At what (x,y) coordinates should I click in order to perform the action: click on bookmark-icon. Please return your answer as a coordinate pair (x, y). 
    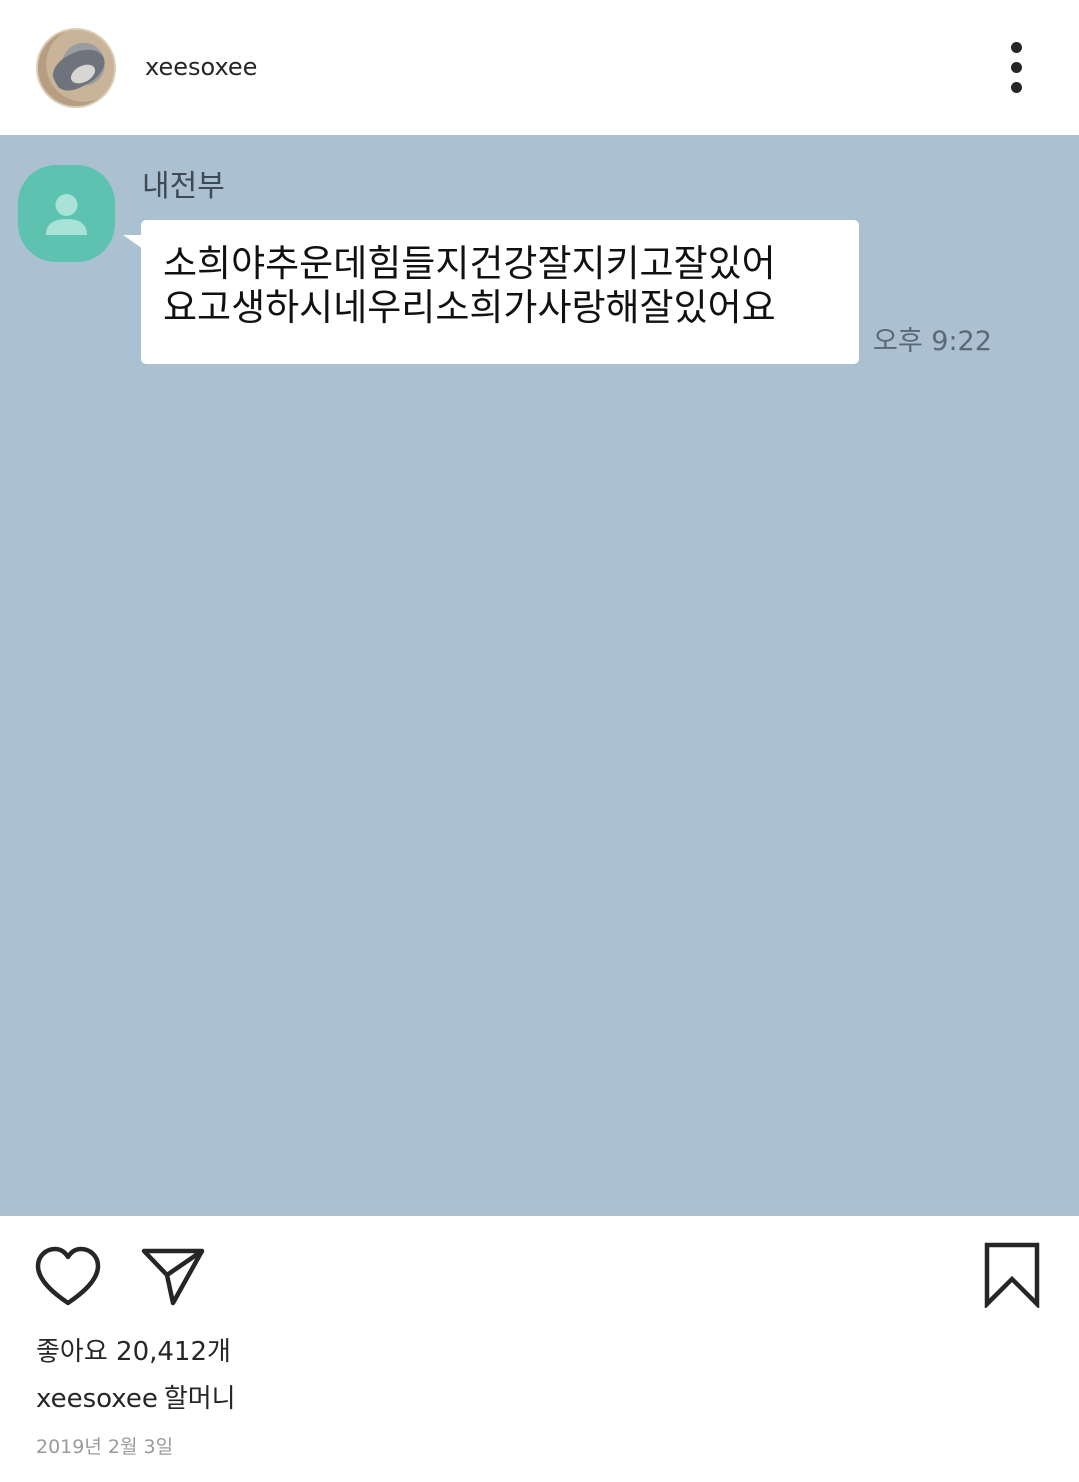
    Looking at the image, I should click on (1012, 1276).